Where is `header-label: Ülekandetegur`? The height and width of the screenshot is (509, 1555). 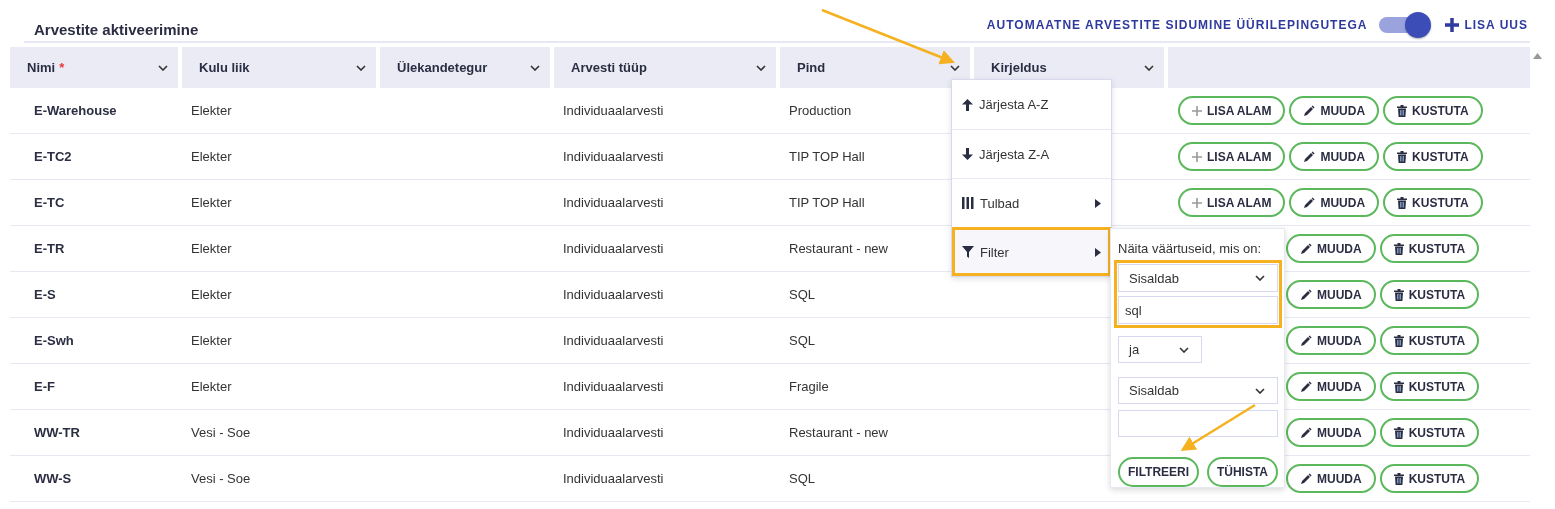 header-label: Ülekandetegur is located at coordinates (442, 67).